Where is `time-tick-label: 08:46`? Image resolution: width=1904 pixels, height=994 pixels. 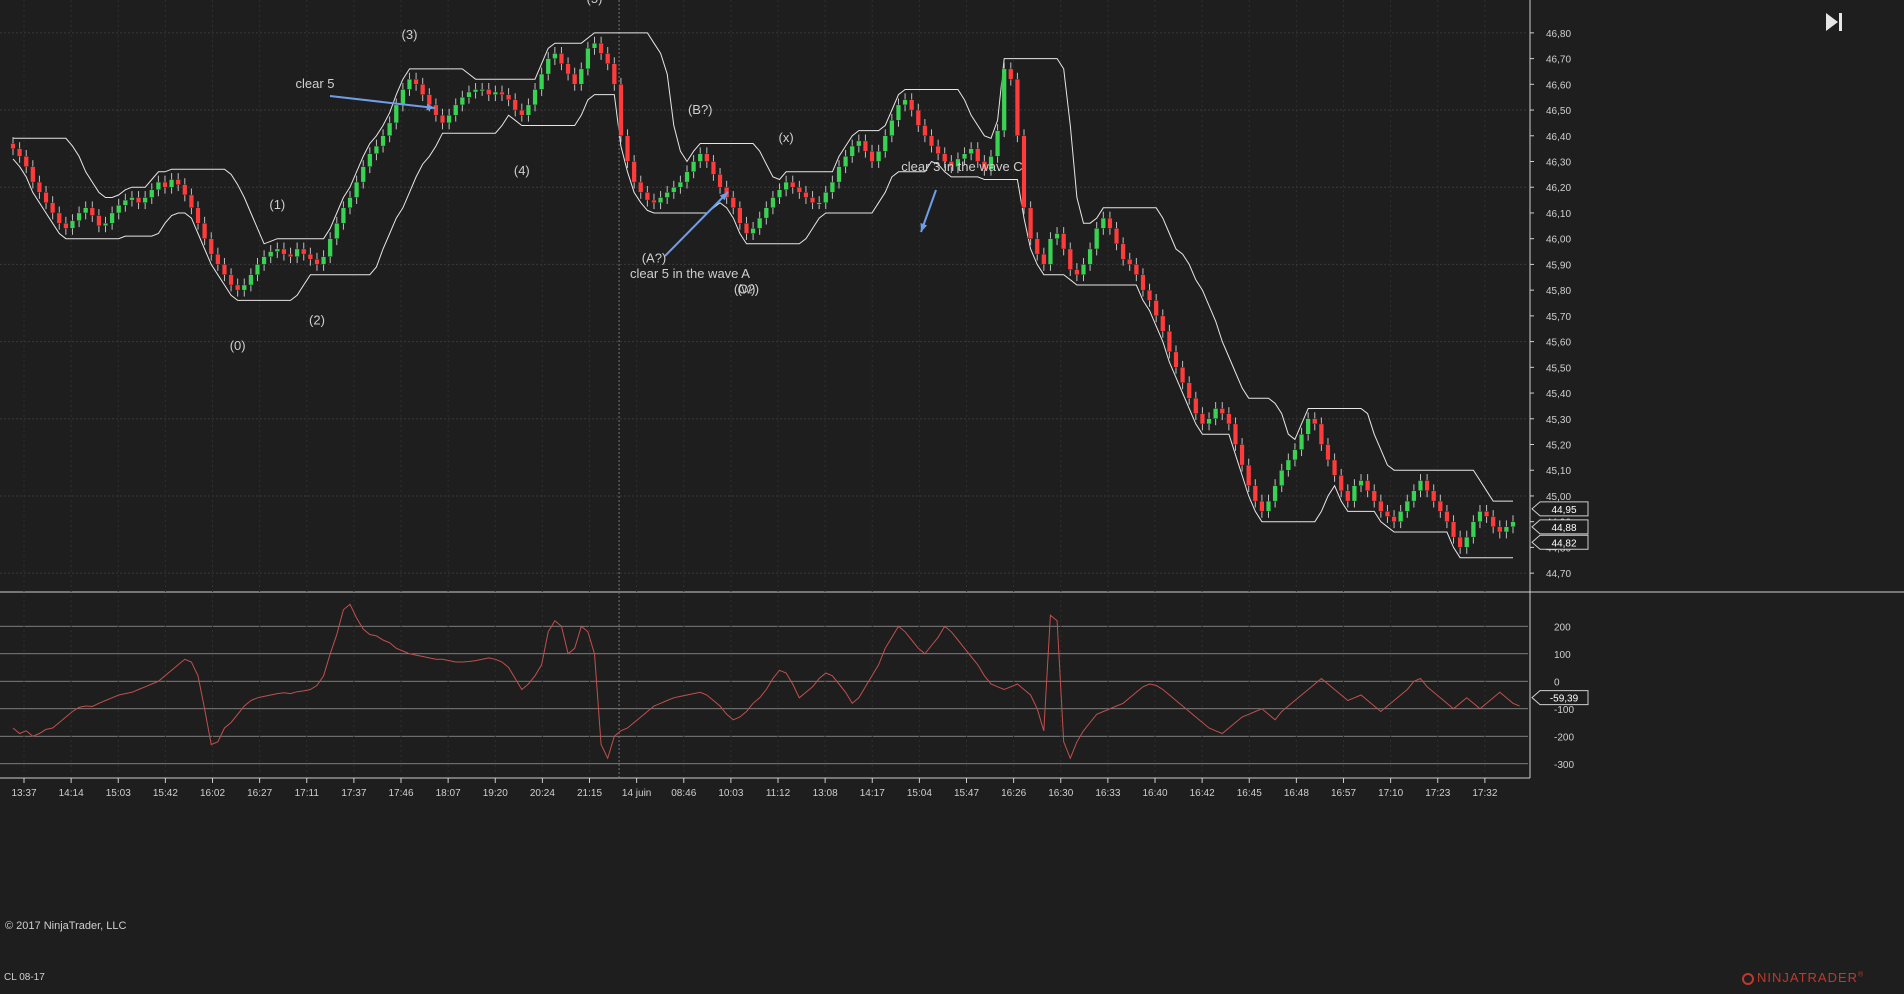 time-tick-label: 08:46 is located at coordinates (683, 793).